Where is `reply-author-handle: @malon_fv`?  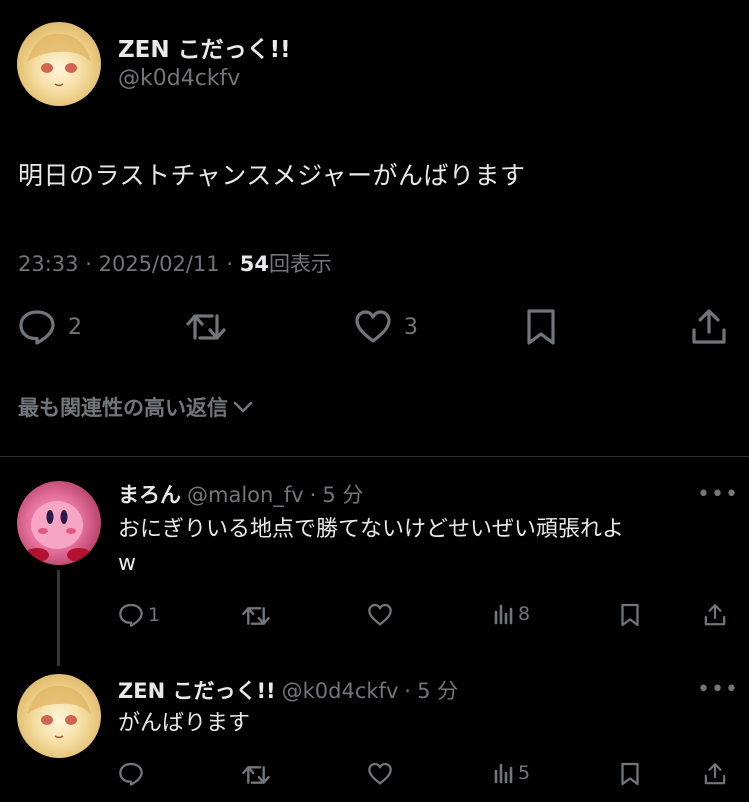
reply-author-handle: @malon_fv is located at coordinates (245, 495).